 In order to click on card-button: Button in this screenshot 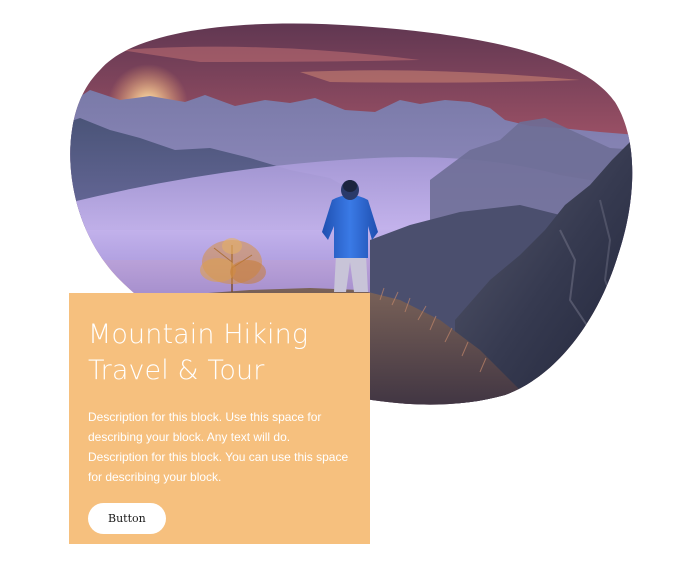, I will do `click(127, 518)`.